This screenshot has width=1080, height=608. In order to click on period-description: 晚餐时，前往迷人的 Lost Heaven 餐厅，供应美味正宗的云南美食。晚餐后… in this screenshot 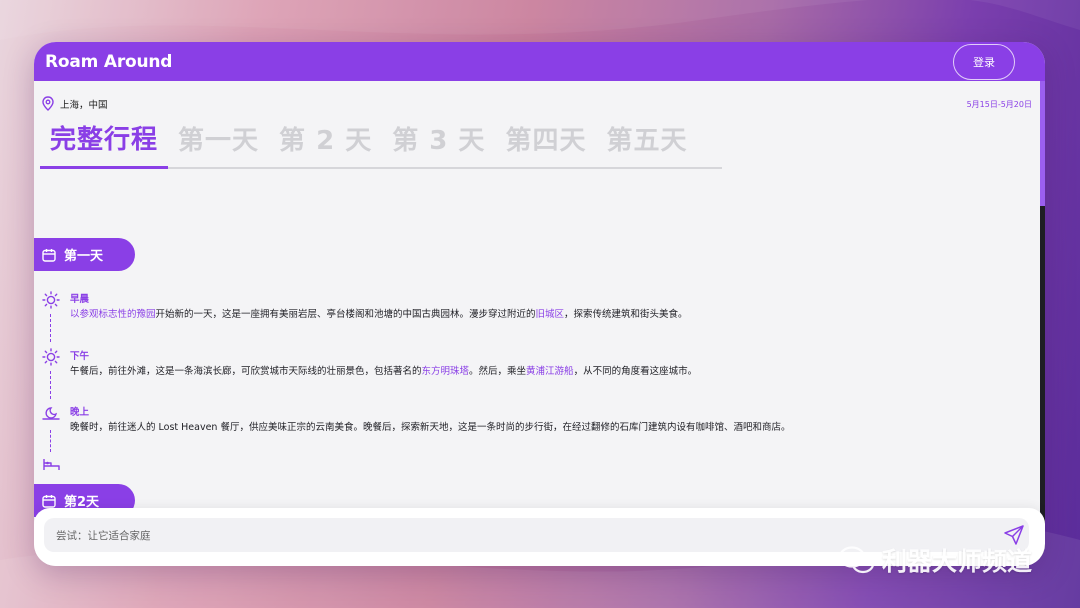, I will do `click(430, 427)`.